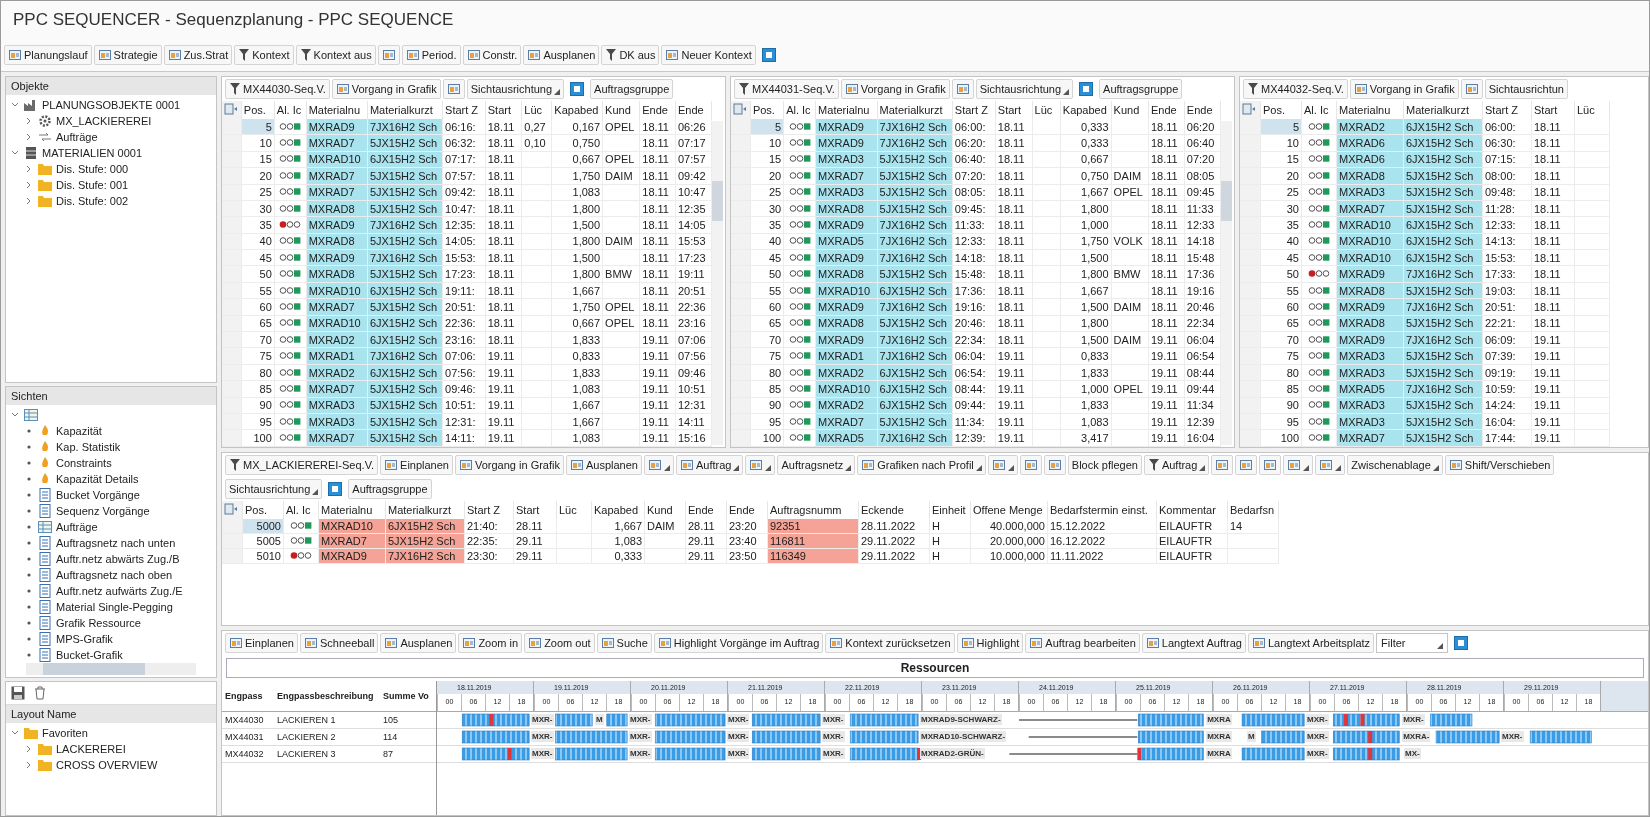  Describe the element at coordinates (111, 105) in the screenshot. I see `tree-item: PLANUNGSOBJEKTE 0001` at that location.